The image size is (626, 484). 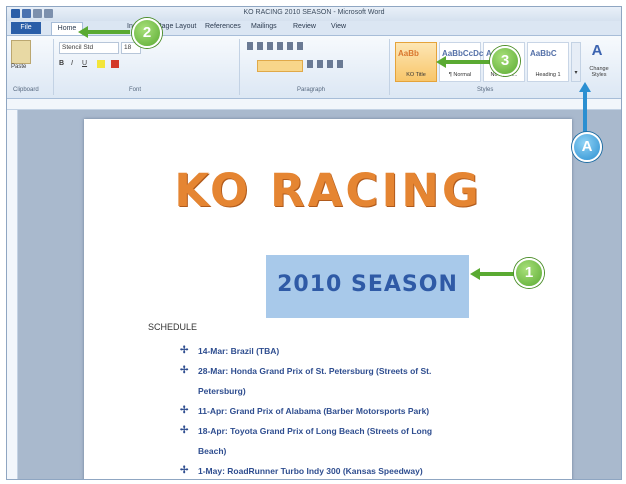 What do you see at coordinates (548, 75) in the screenshot?
I see `style-name: Heading 1` at bounding box center [548, 75].